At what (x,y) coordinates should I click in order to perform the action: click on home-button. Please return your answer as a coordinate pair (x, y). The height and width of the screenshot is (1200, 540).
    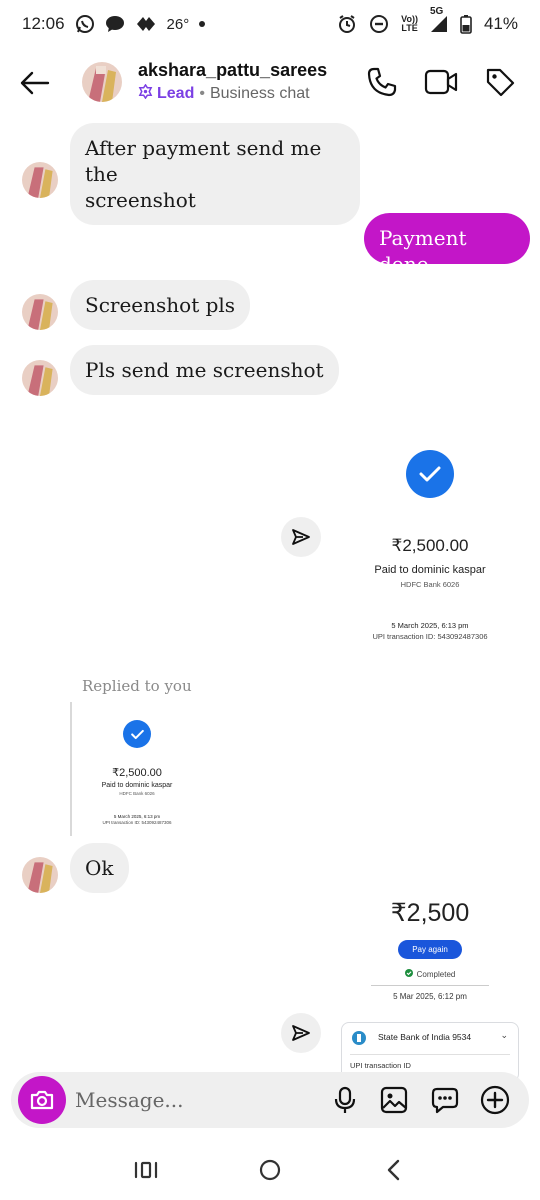
    Looking at the image, I should click on (270, 1170).